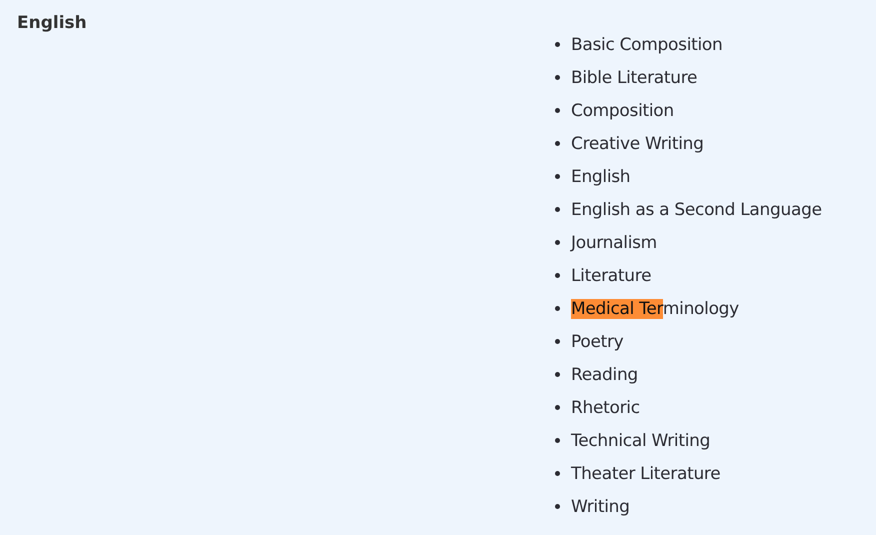 The width and height of the screenshot is (876, 535). I want to click on section-heading: English, so click(52, 23).